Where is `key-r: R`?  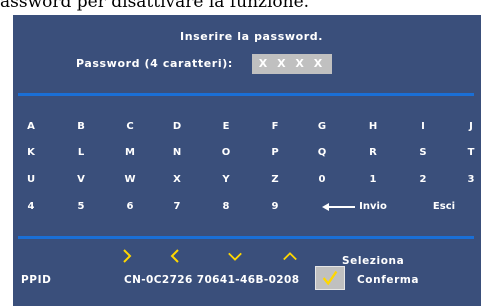
key-r: R is located at coordinates (373, 153).